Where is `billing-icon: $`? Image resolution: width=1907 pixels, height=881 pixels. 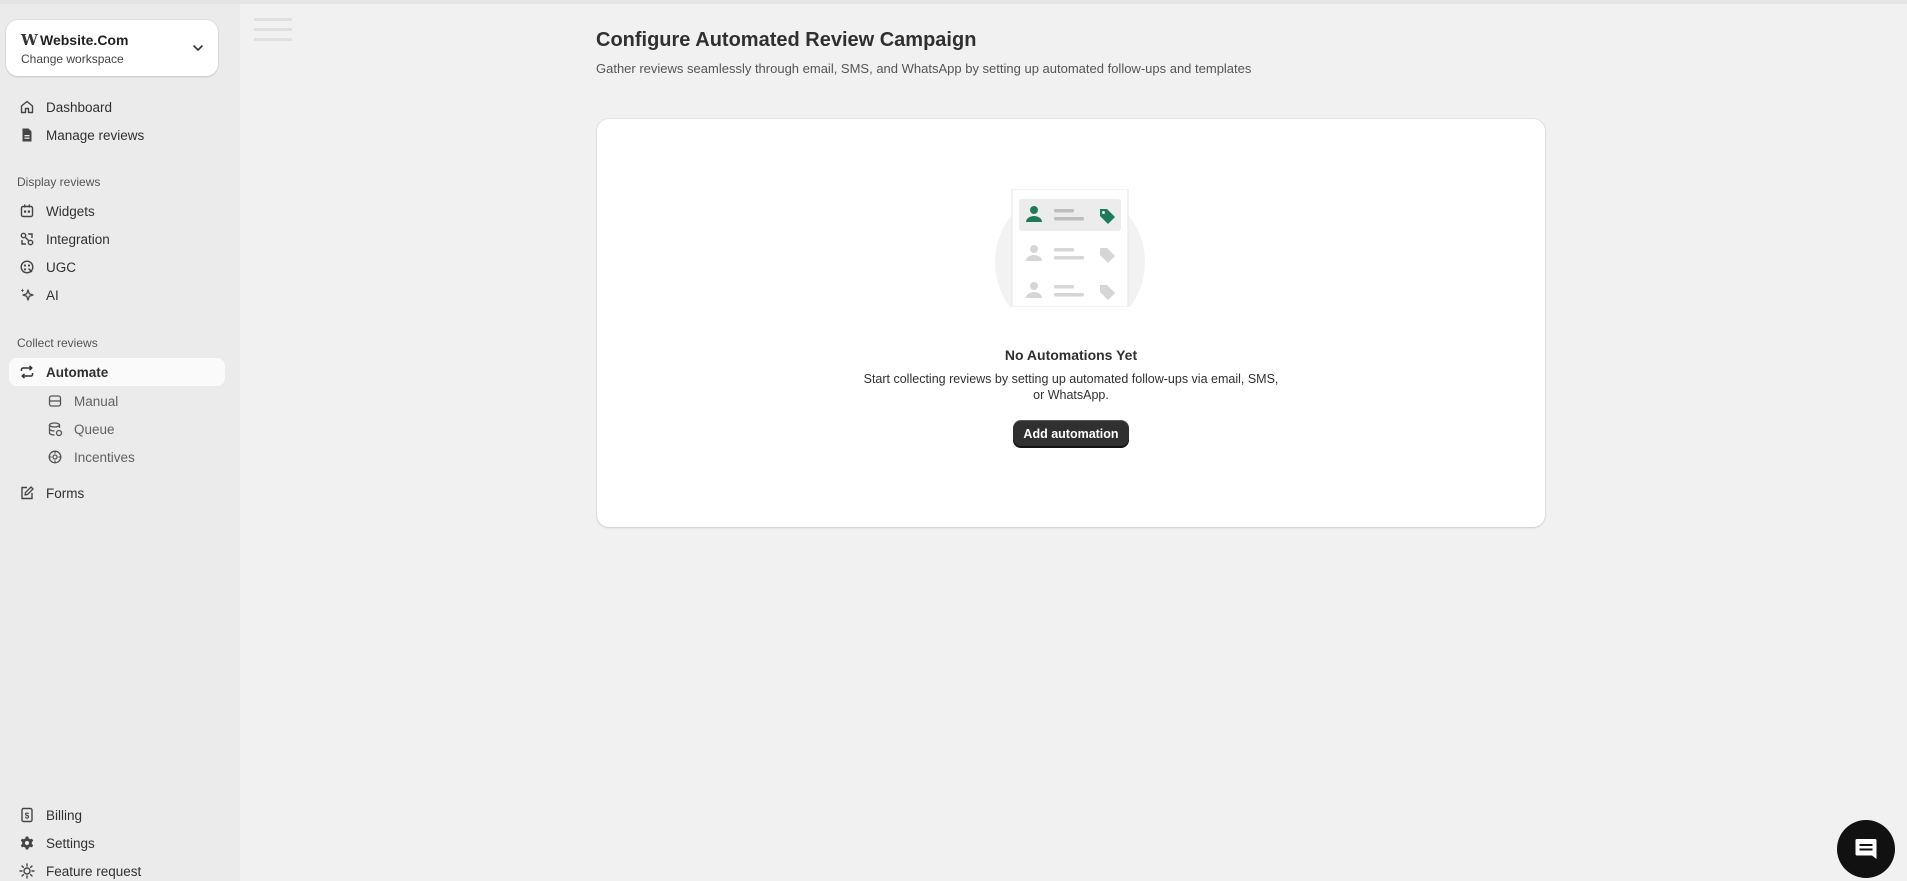
billing-icon: $ is located at coordinates (27, 815).